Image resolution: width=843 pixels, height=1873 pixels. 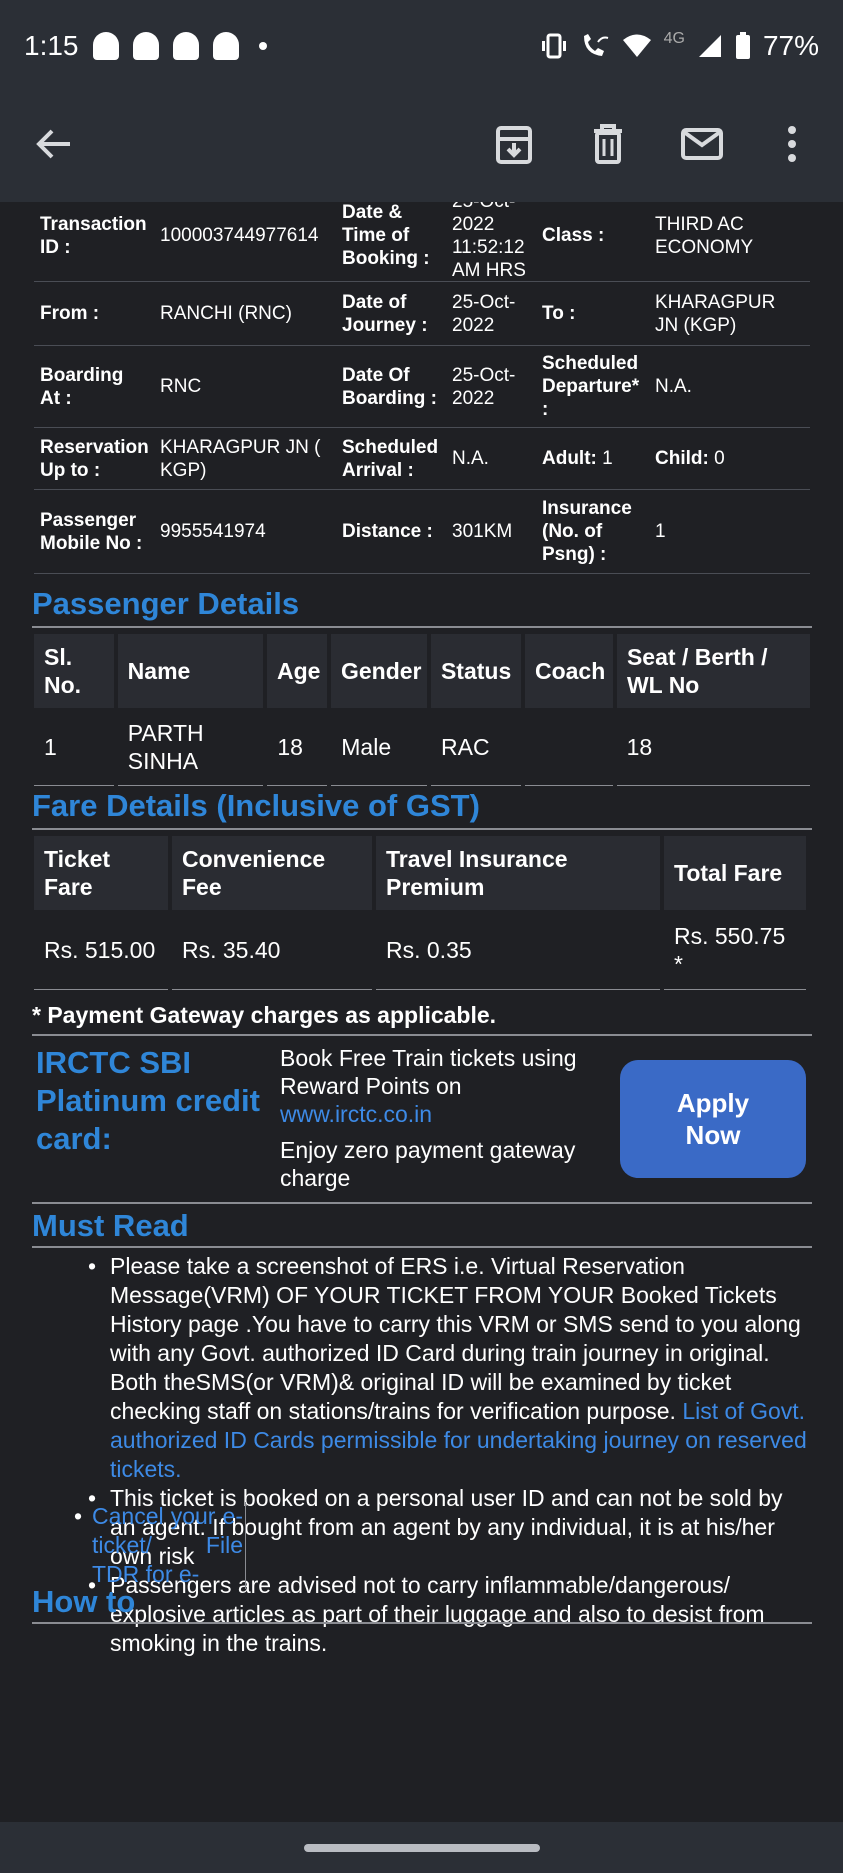 I want to click on table-cell: 1, so click(x=74, y=747).